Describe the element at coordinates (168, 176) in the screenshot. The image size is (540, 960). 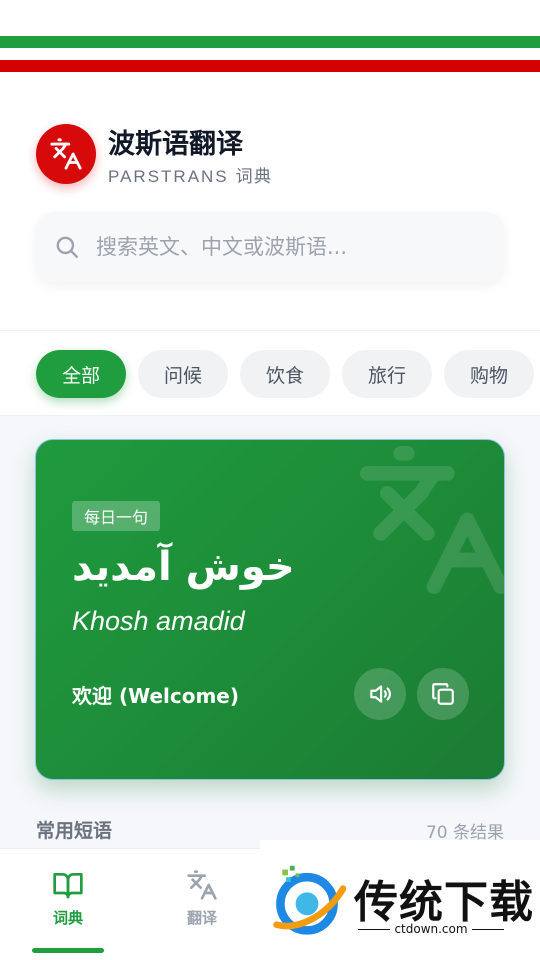
I see `app-subtitle-en: PARSTRANS` at that location.